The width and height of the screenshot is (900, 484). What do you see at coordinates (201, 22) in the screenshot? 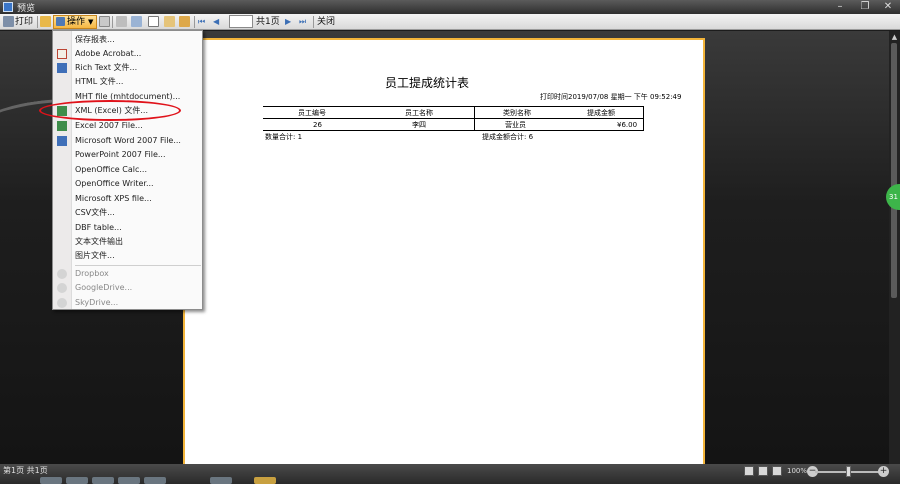
I see `first-page-icon: ⏮` at bounding box center [201, 22].